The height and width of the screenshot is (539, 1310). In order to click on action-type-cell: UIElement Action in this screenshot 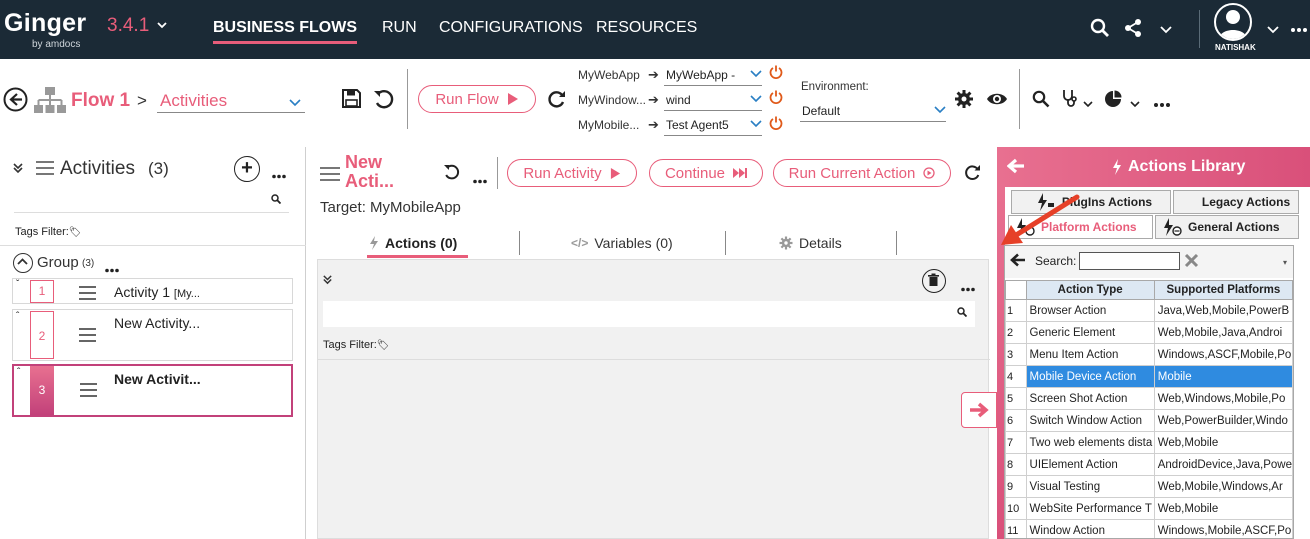, I will do `click(1090, 464)`.